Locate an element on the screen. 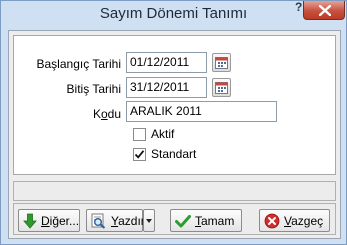 Image resolution: width=347 pixels, height=245 pixels. end-date-label: Bitiş Tarihi is located at coordinates (93, 89).